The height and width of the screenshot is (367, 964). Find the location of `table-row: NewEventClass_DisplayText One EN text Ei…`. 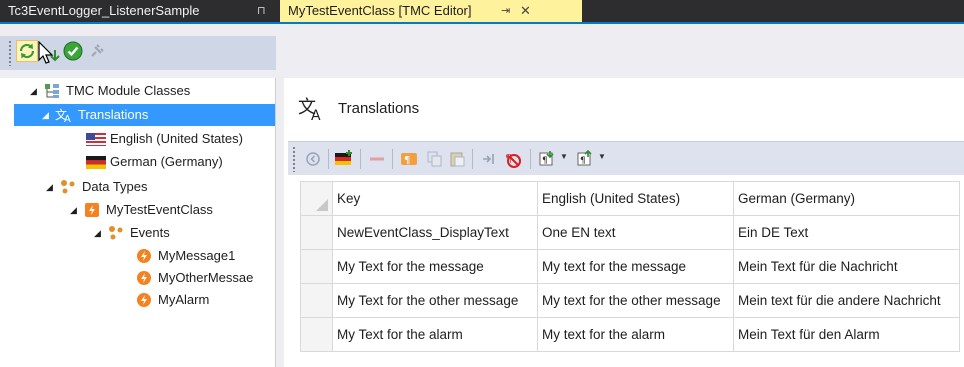

table-row: NewEventClass_DisplayText One EN text Ei… is located at coordinates (630, 232).